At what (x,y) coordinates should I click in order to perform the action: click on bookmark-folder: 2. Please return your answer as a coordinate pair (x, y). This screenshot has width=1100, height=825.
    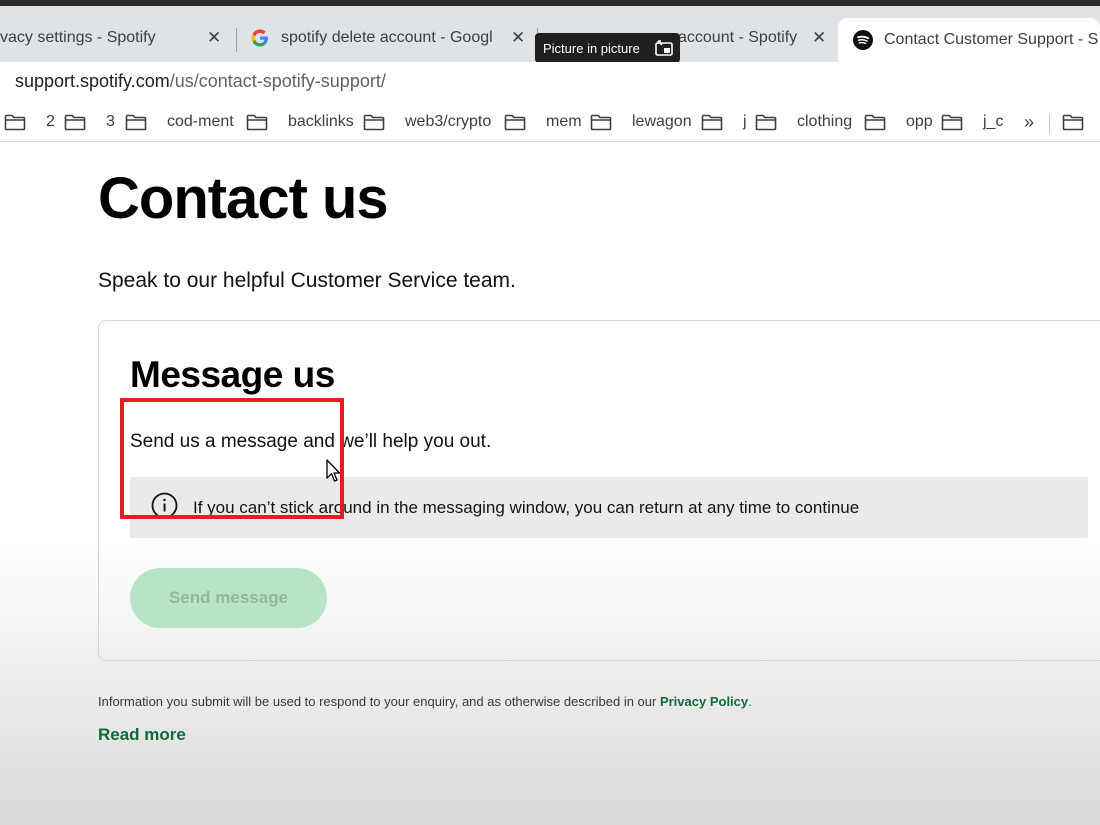
    Looking at the image, I should click on (29, 122).